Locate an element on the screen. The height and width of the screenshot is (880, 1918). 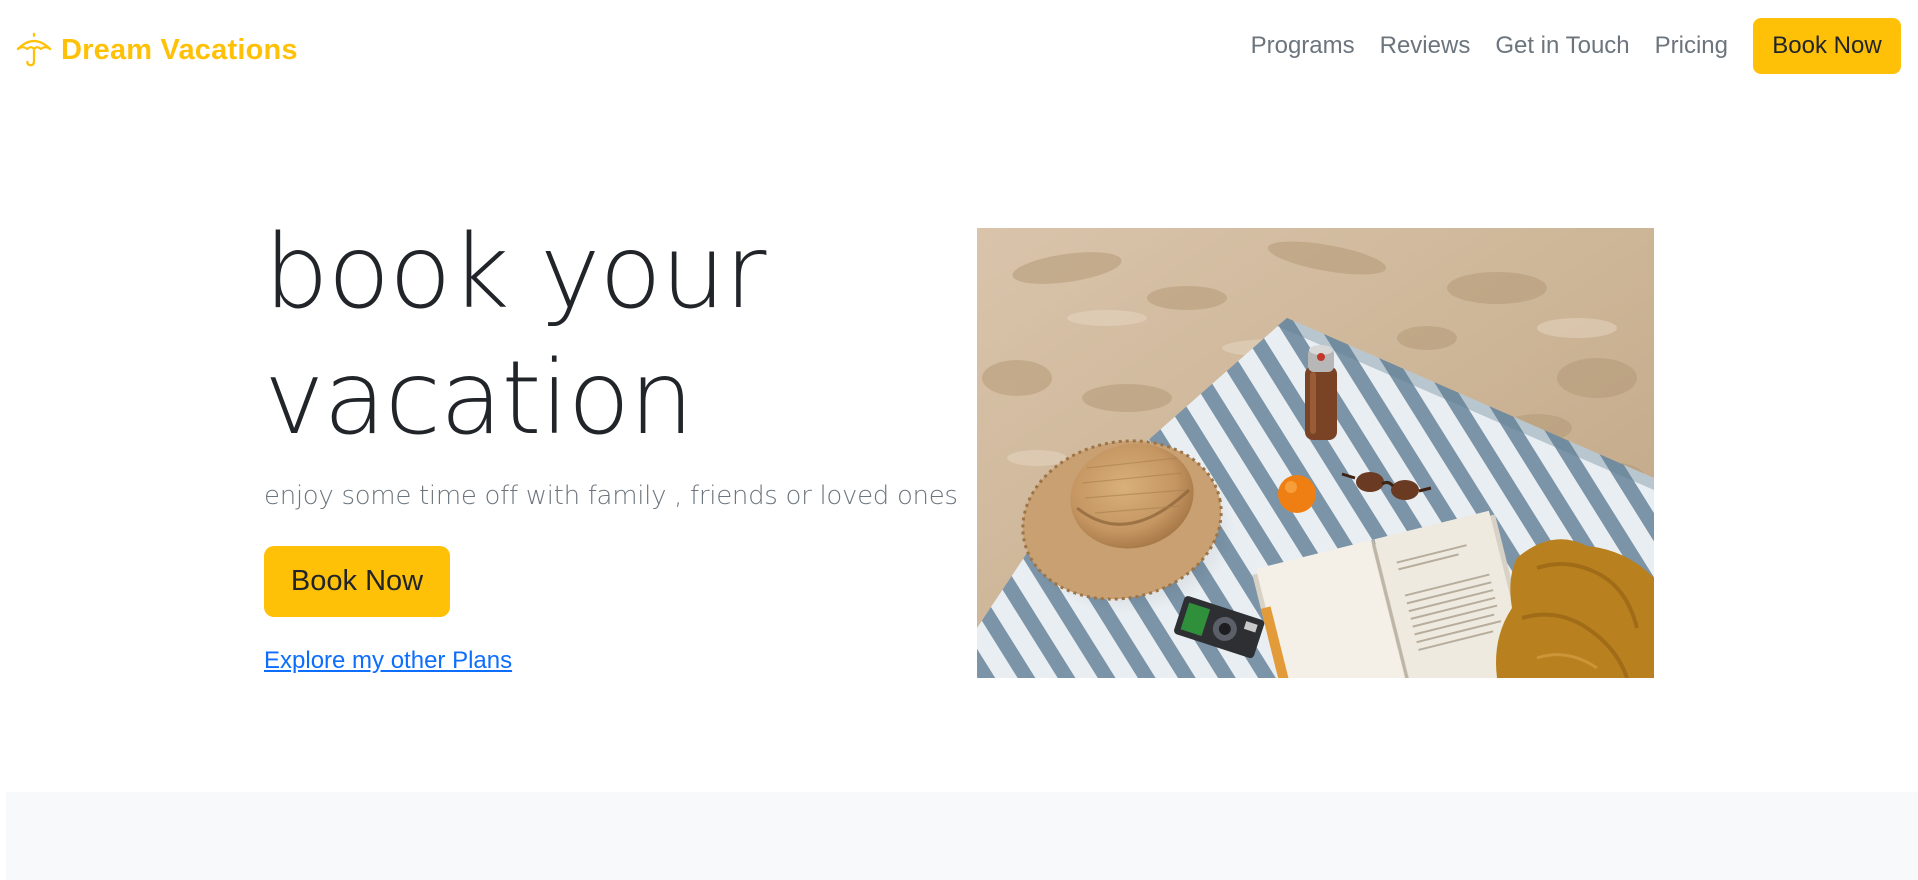
nav-link-programs: Programs is located at coordinates (1303, 46).